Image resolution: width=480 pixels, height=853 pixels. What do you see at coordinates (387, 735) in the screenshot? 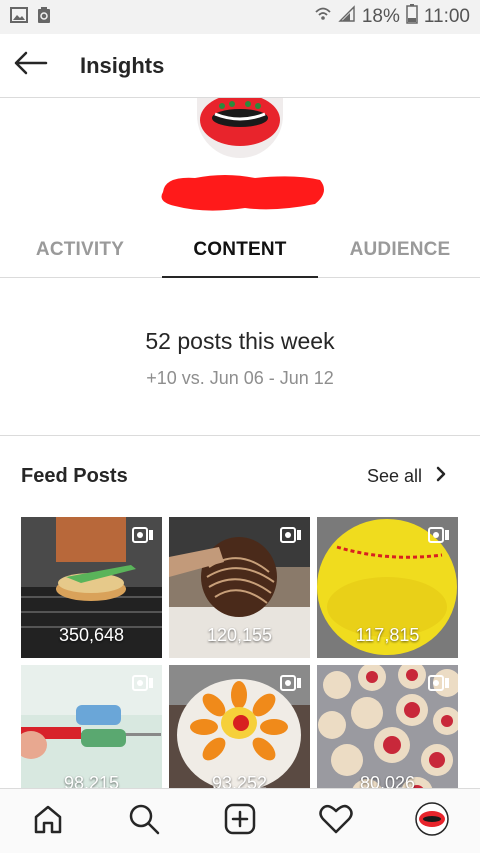
I see `post-thumbnail: 80,026` at bounding box center [387, 735].